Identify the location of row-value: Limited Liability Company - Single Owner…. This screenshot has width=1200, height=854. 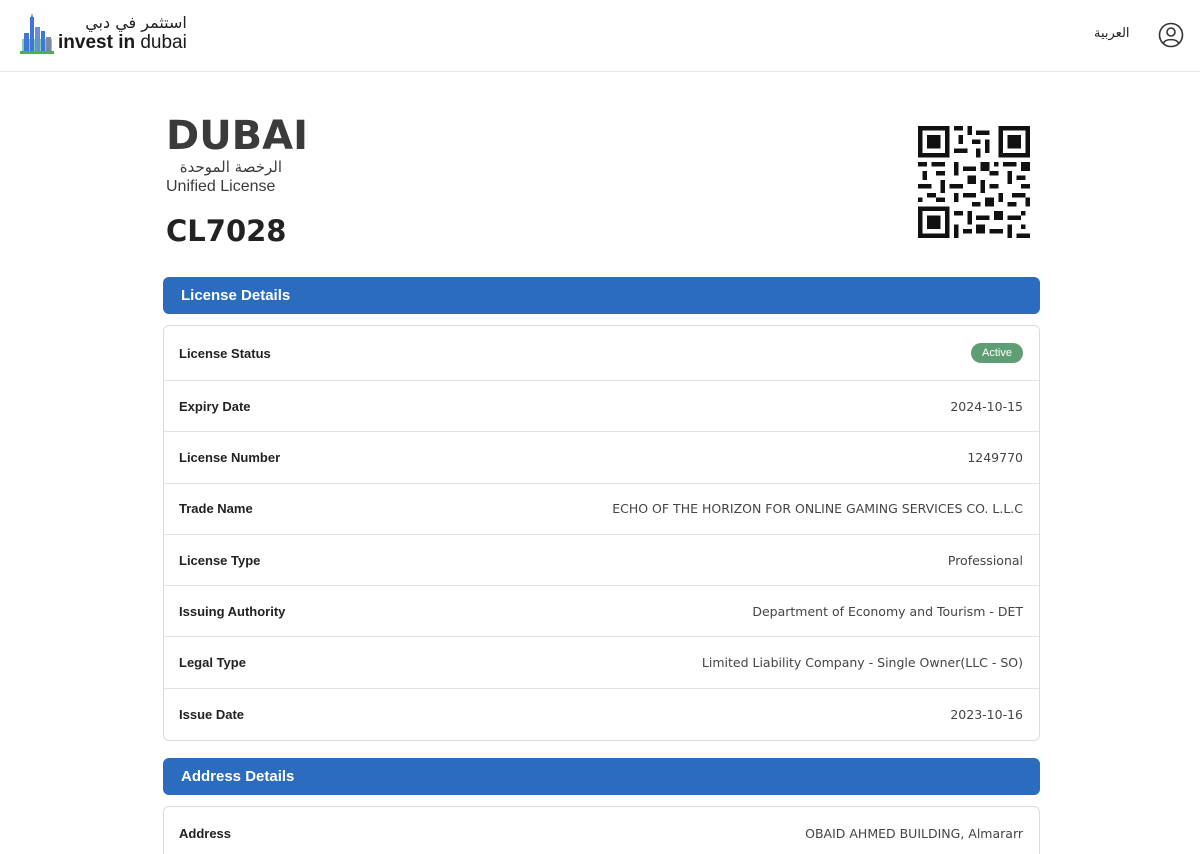
(862, 663).